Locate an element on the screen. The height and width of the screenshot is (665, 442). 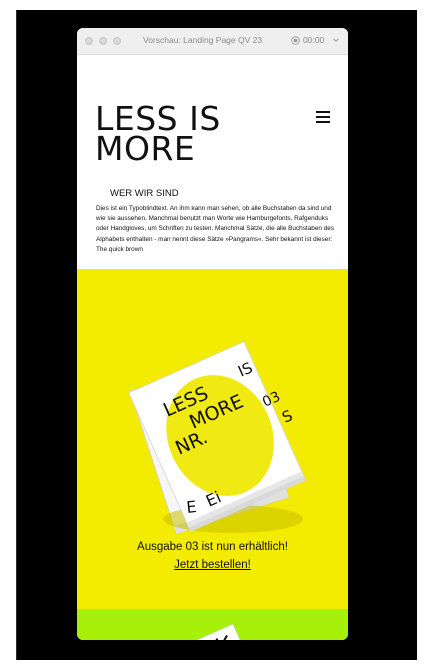
close-window-button is located at coordinates (89, 41).